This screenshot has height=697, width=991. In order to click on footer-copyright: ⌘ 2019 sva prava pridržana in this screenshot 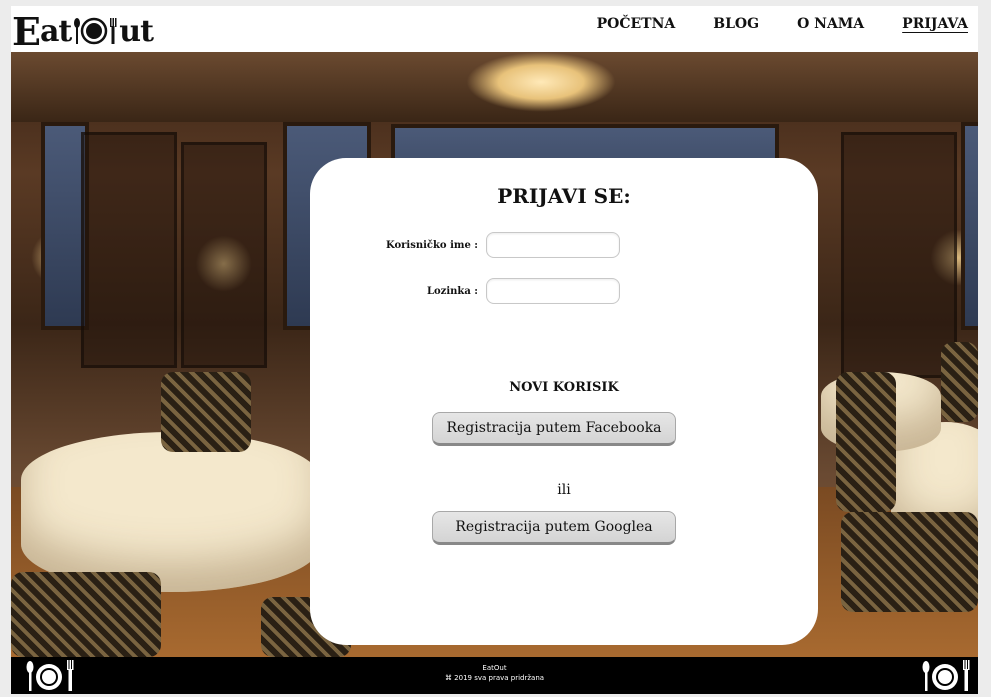, I will do `click(494, 678)`.